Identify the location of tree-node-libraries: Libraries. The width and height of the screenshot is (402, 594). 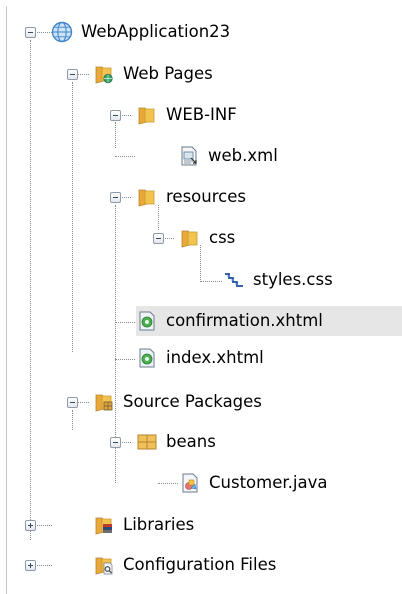
(145, 525).